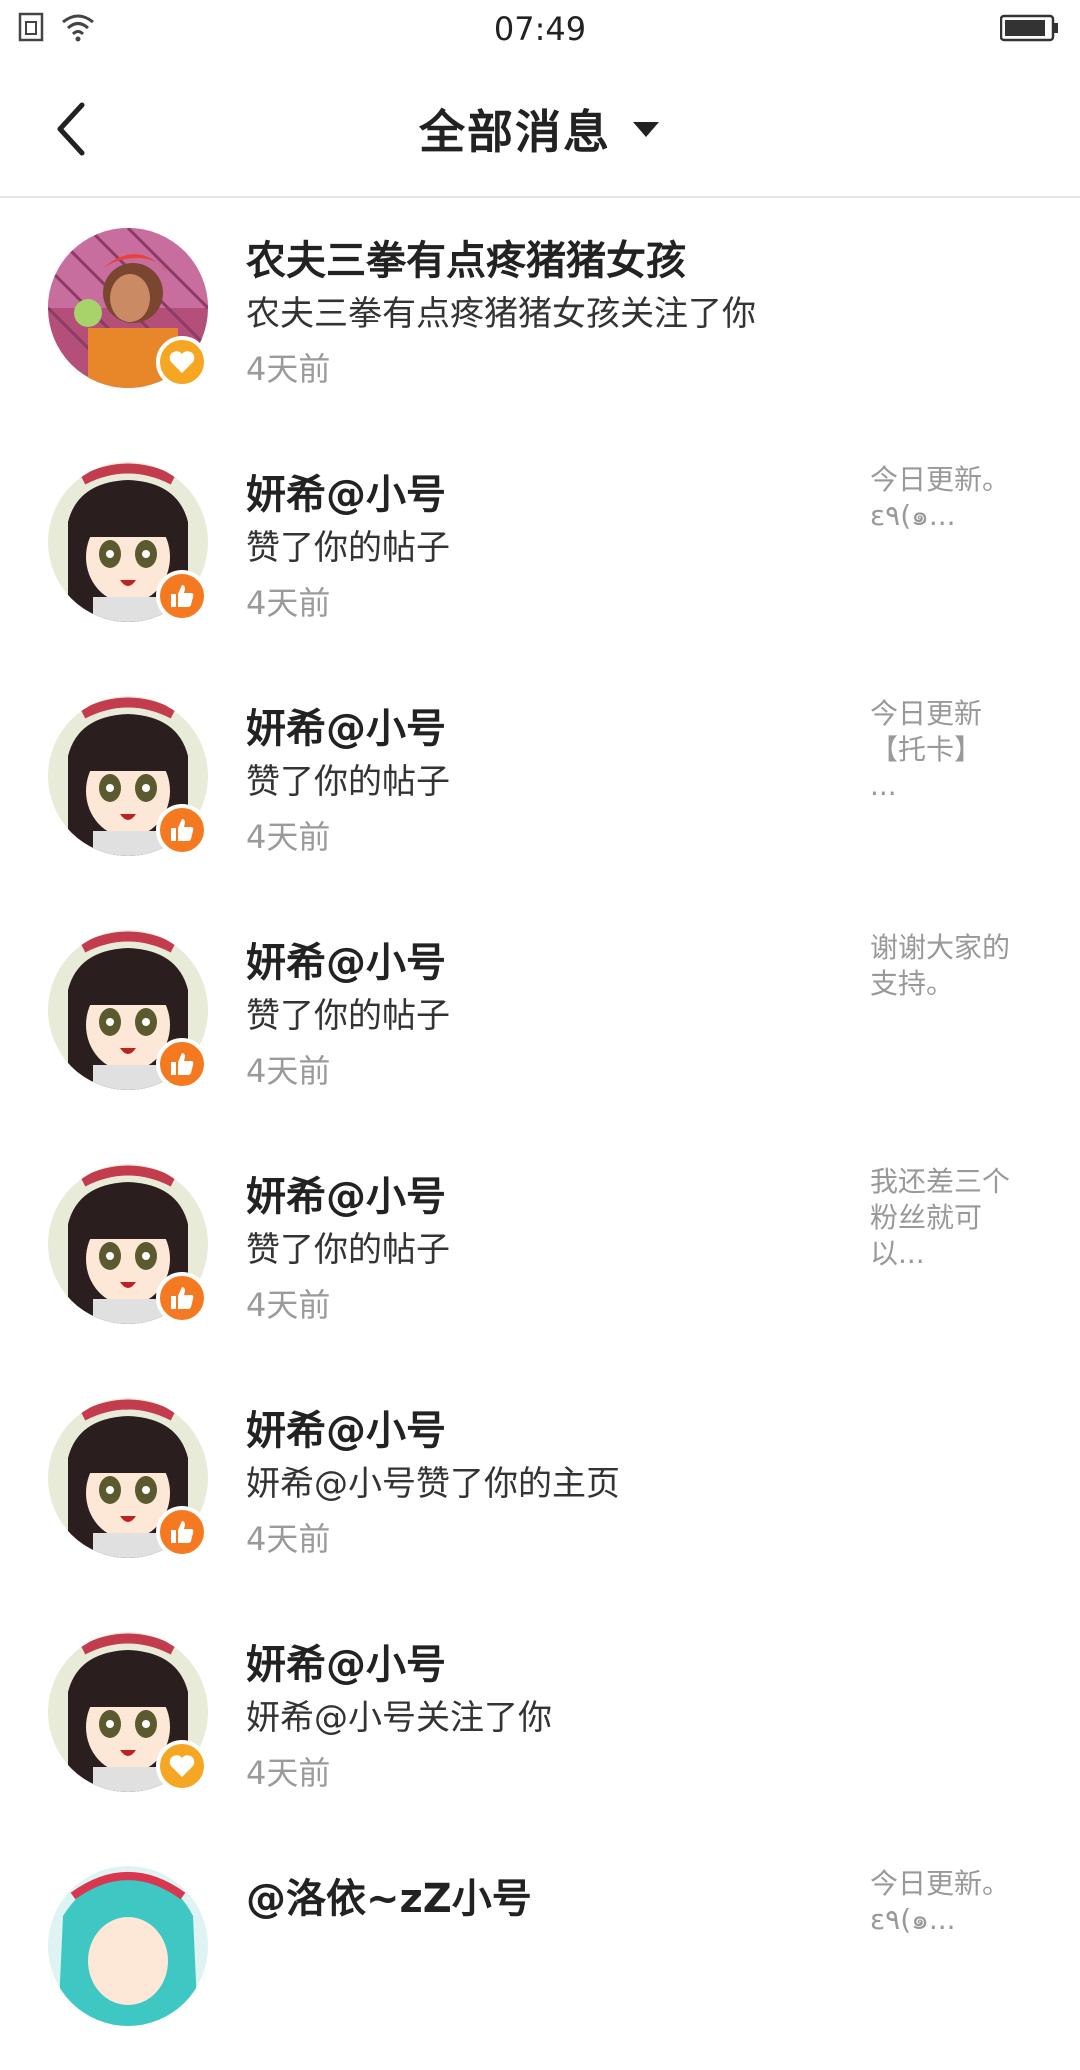  I want to click on battery-icon, so click(1029, 30).